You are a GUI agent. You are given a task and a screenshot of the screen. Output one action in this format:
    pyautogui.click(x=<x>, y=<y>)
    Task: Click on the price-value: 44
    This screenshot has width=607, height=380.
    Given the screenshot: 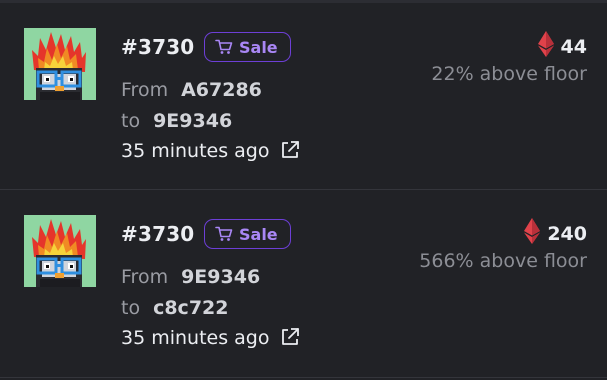 What is the action you would take?
    pyautogui.click(x=573, y=46)
    